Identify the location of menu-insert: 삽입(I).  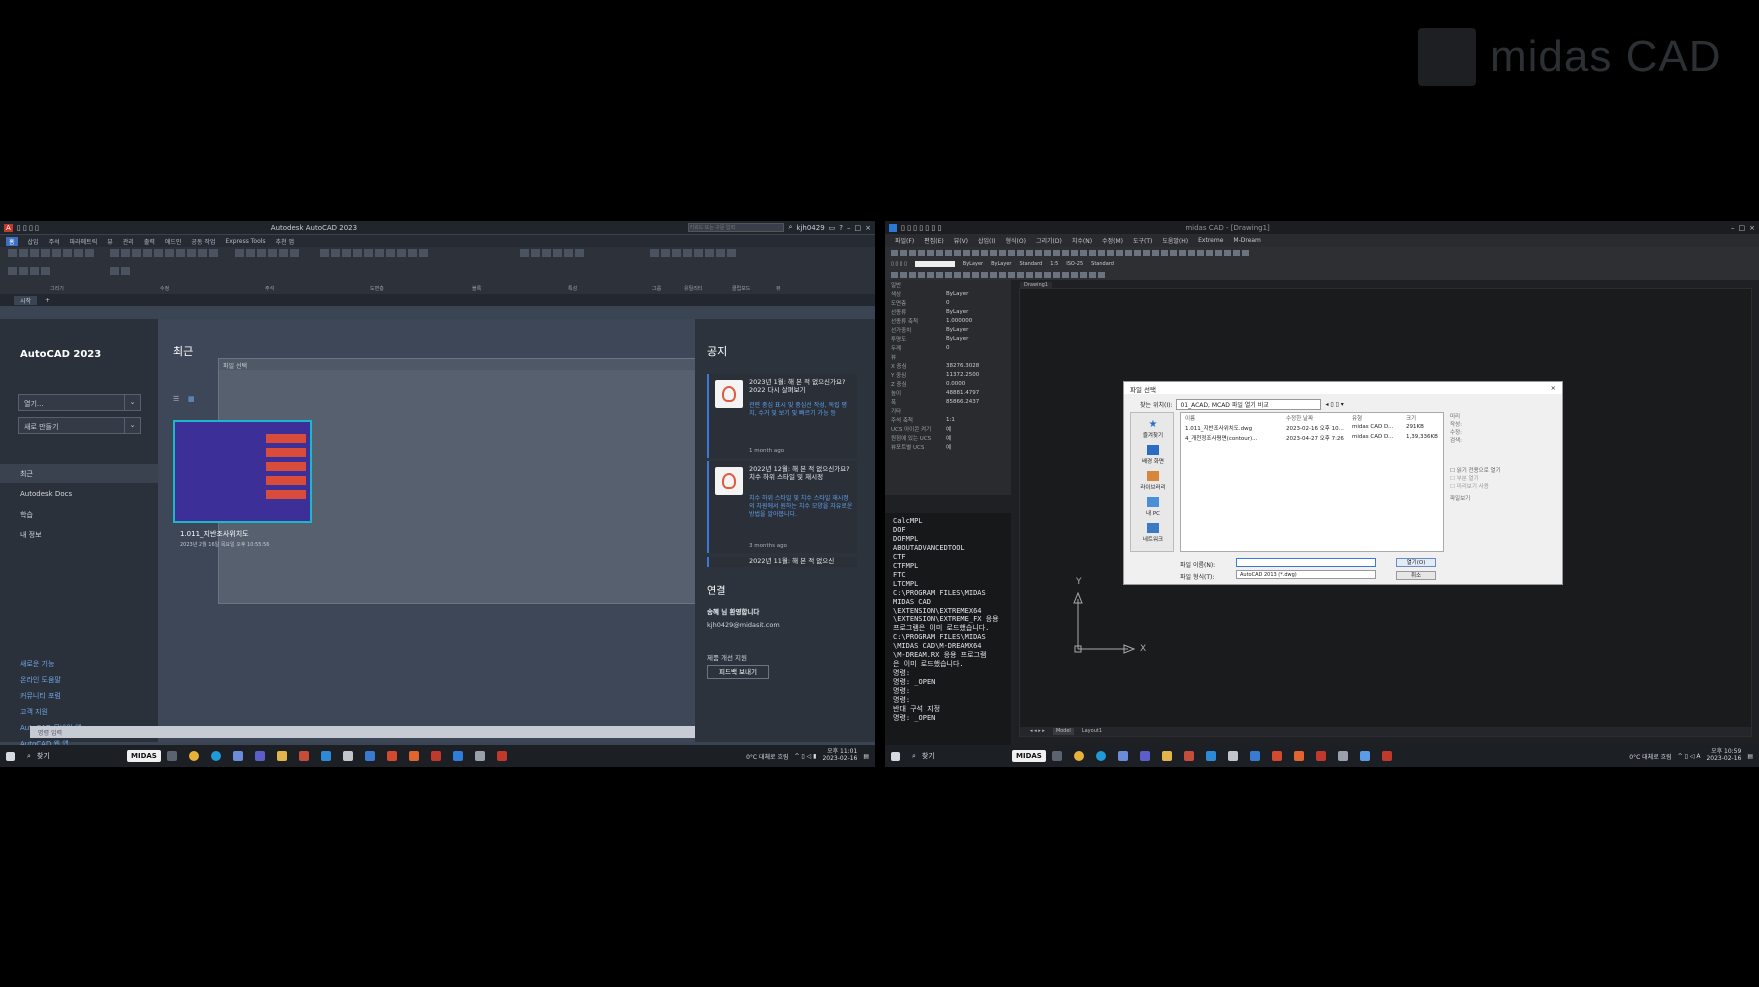
(987, 240).